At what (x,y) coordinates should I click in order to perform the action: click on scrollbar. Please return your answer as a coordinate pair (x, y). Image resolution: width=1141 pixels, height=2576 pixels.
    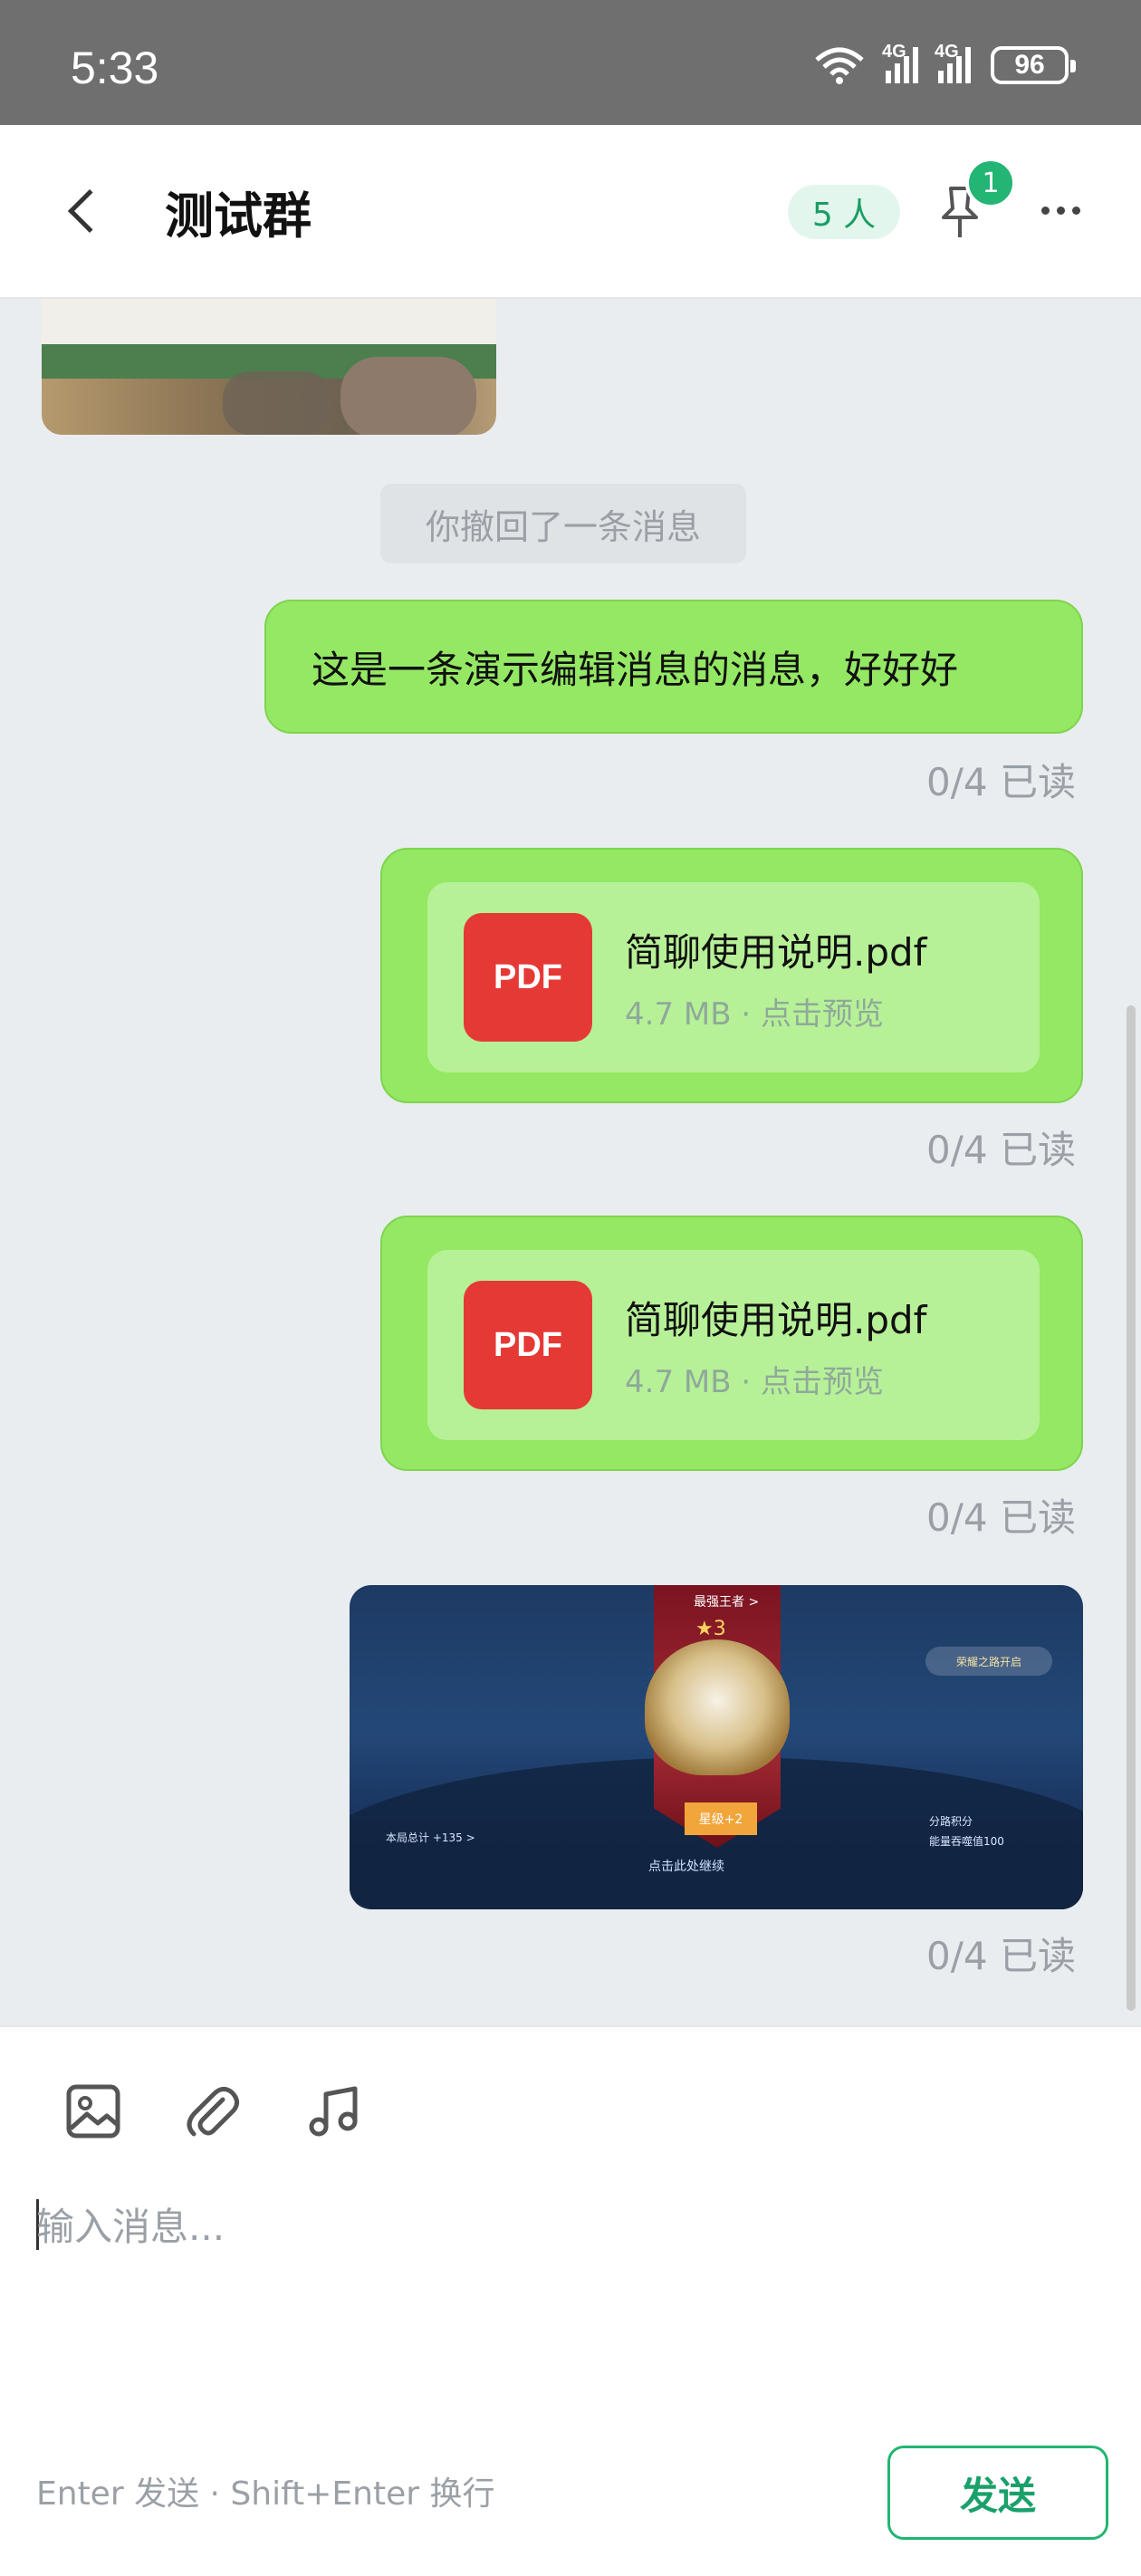
    Looking at the image, I should click on (1132, 1508).